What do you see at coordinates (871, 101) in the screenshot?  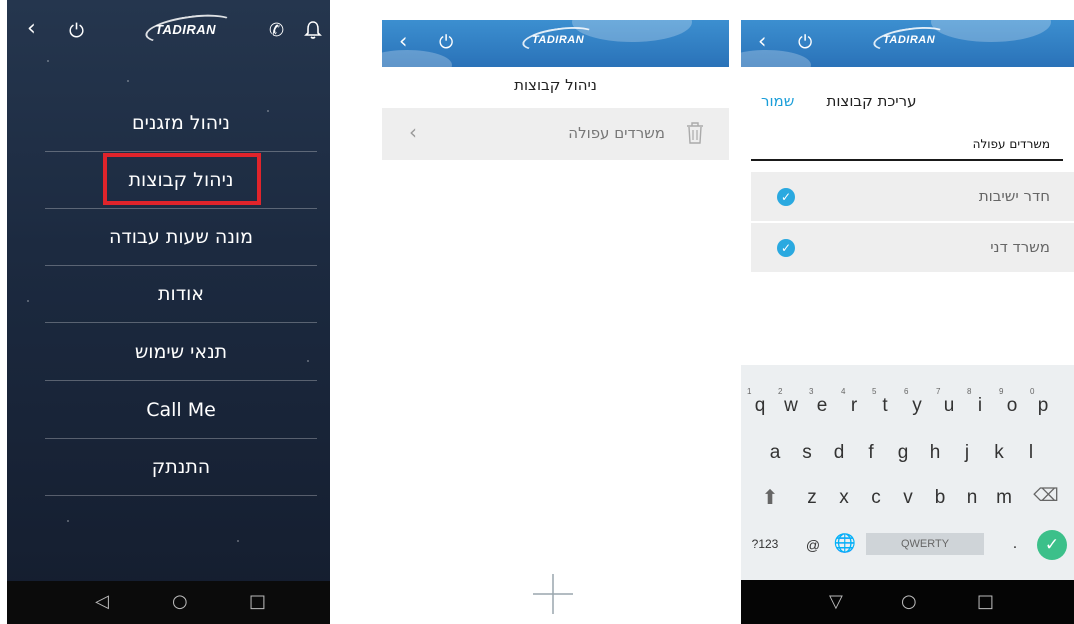 I see `page-title: עריכת קבוצות` at bounding box center [871, 101].